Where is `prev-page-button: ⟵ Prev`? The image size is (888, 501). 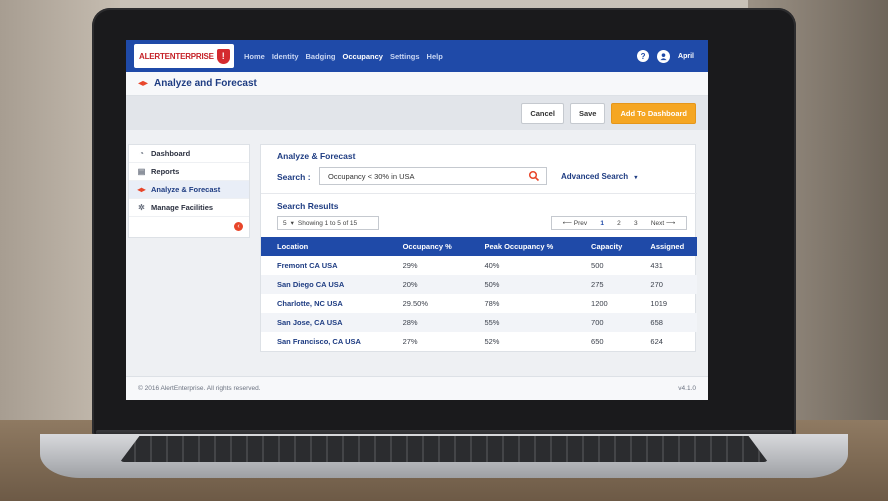 prev-page-button: ⟵ Prev is located at coordinates (575, 223).